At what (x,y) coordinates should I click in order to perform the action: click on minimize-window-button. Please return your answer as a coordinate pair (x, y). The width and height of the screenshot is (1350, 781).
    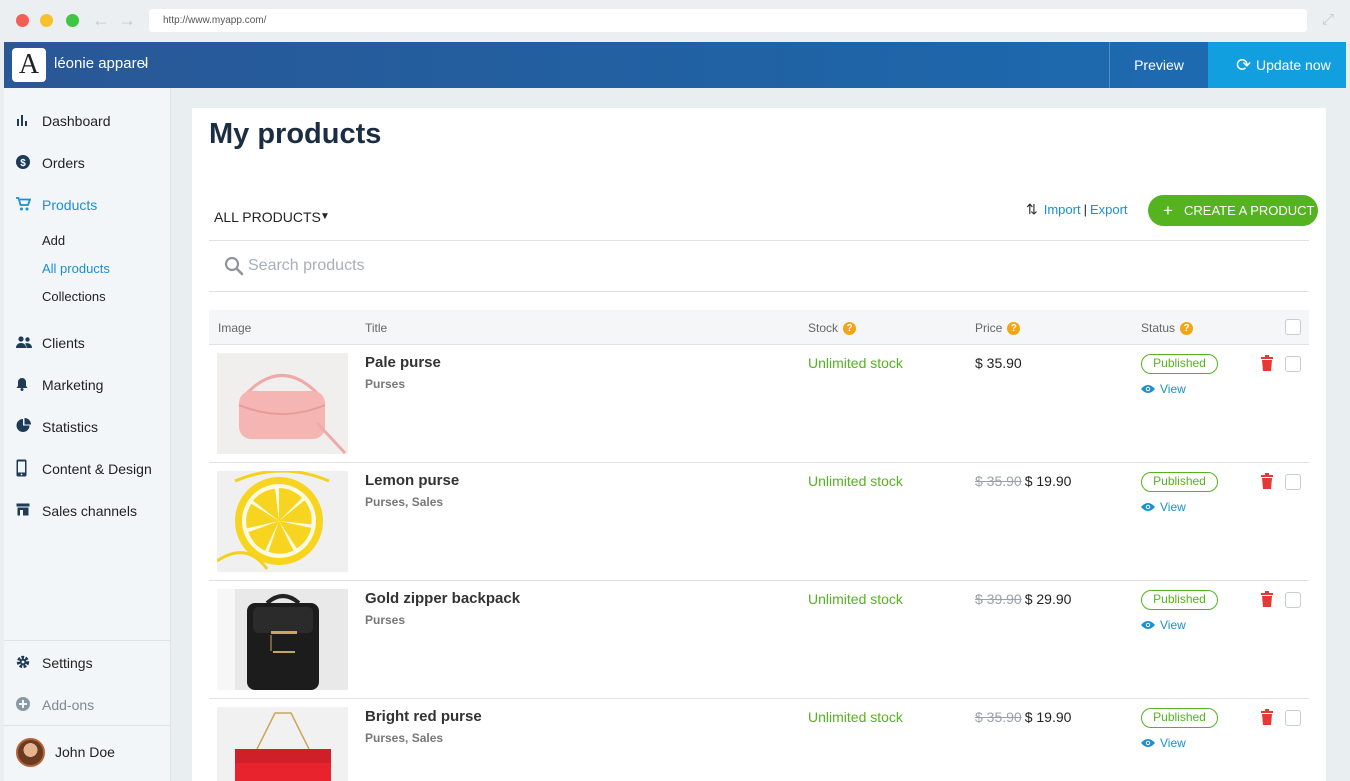
    Looking at the image, I should click on (46, 20).